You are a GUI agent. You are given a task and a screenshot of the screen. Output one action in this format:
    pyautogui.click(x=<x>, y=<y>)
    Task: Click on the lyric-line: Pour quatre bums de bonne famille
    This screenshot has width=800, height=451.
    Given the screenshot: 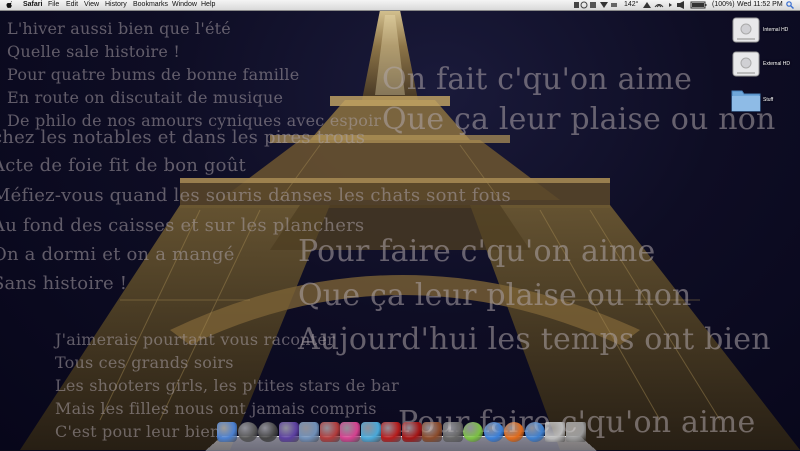 What is the action you would take?
    pyautogui.click(x=153, y=74)
    